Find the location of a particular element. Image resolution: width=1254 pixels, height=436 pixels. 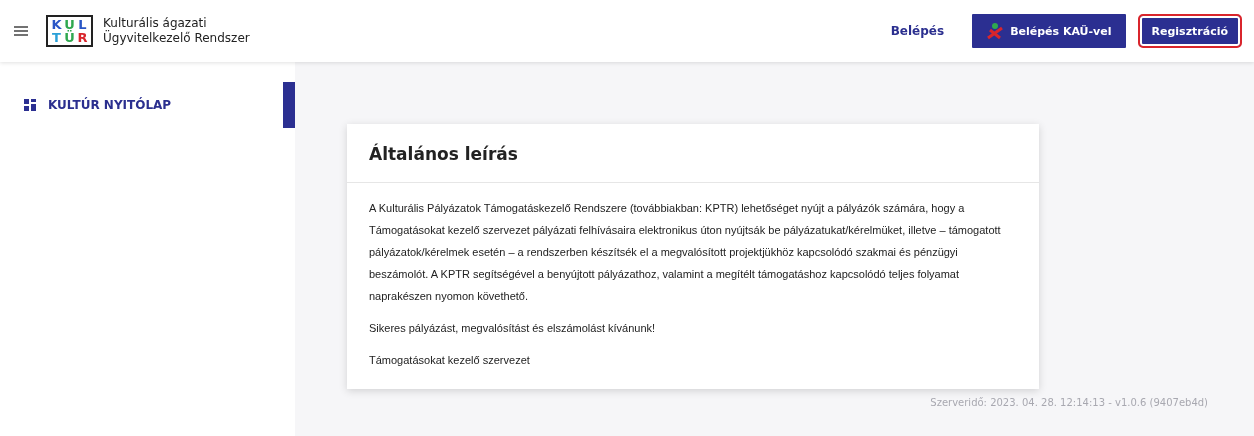

paragraph: A Kulturális Pályázatok Támogatáskezelő Rendszere (továbbiakban: KPTR) lehetőséget nyújt a pályázók számára, hogy a Támogatásokat kezelő szervezet pályázati felhívásaira elektronikus úton nyújtsák be pályázatukat/kérelmüket, illetve – támogatott pályázatok/kérelmek esetén – a rendszerben készítsék el a megvalósított projektjükhöz kapcsolódó szakmai és pénzügyi beszámolót. A KPTR segítségével a benyújtott pályázathoz, valamint a megítélt támogatáshoz kapcsolódó teljes folyamat naprakészen nyomon követhető. is located at coordinates (685, 252).